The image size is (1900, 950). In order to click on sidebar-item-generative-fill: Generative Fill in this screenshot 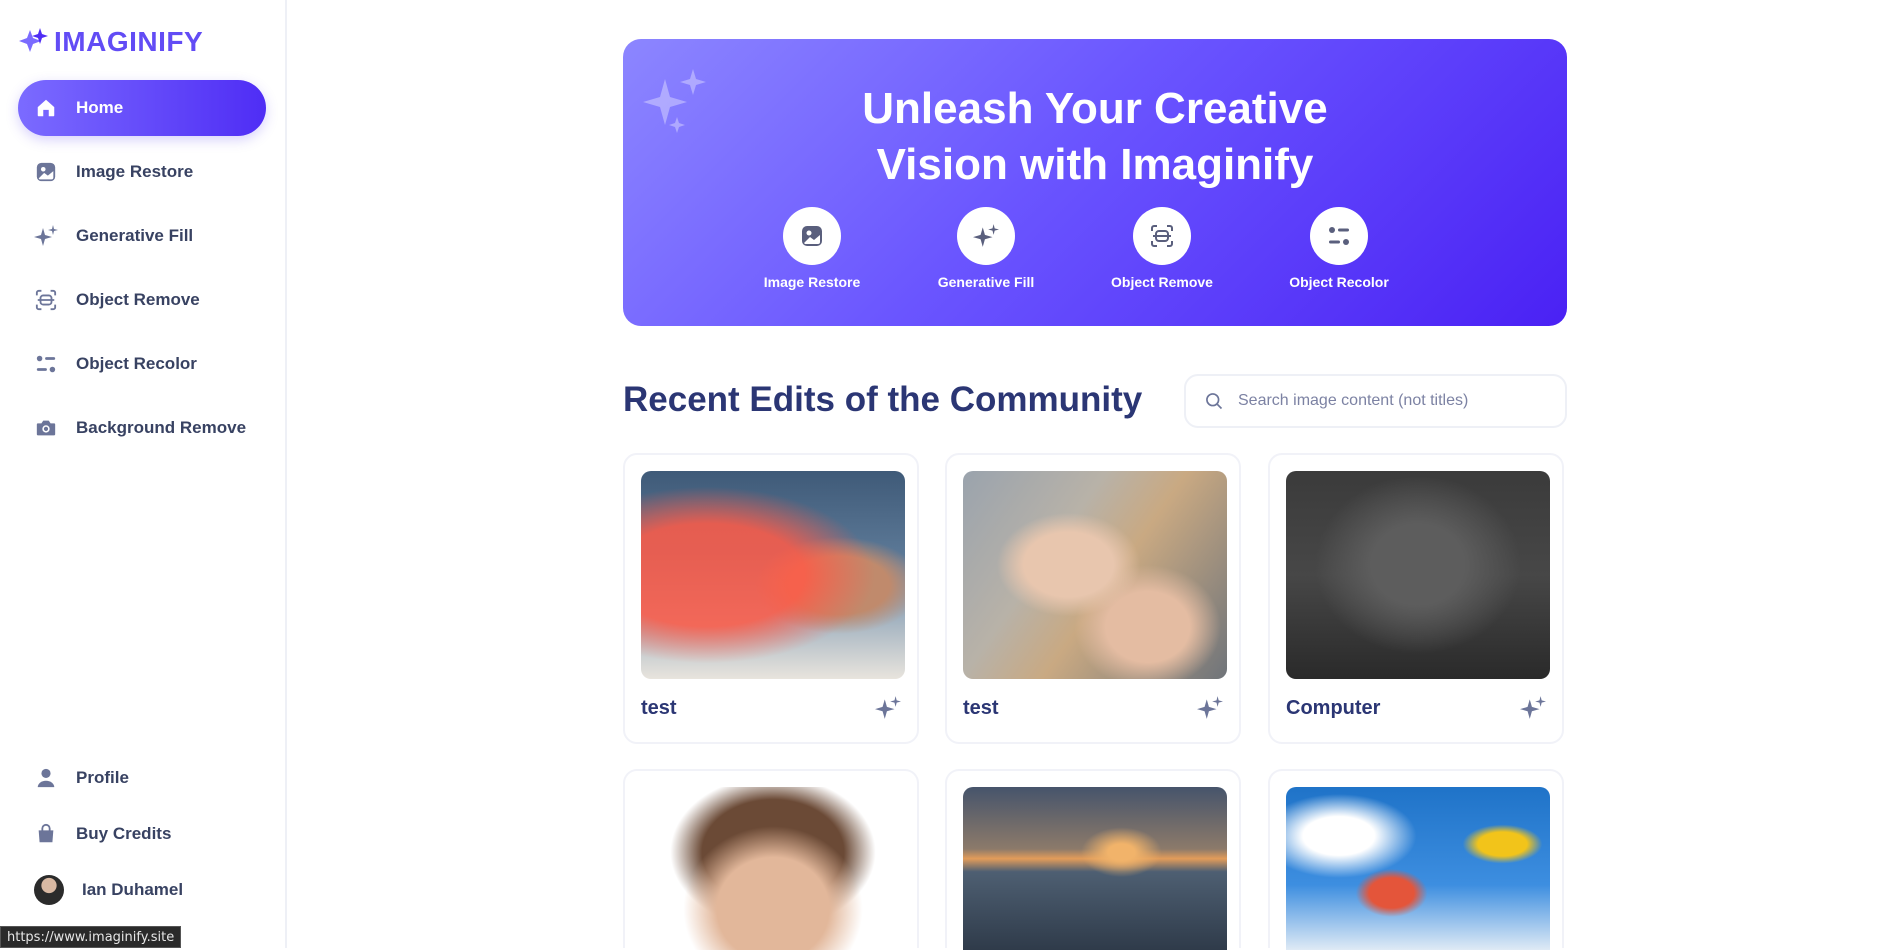, I will do `click(142, 236)`.